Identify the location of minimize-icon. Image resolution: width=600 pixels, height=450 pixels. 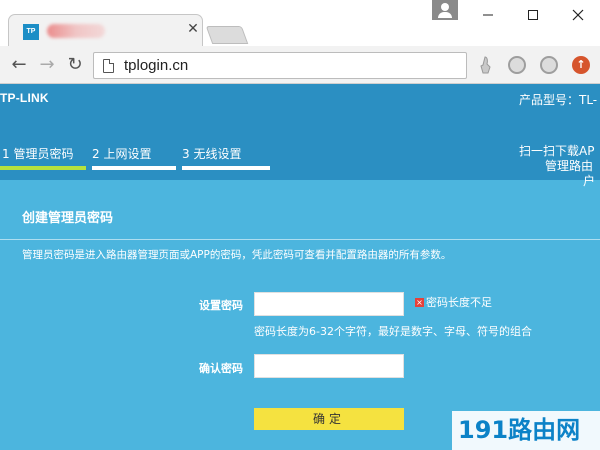
(487, 15).